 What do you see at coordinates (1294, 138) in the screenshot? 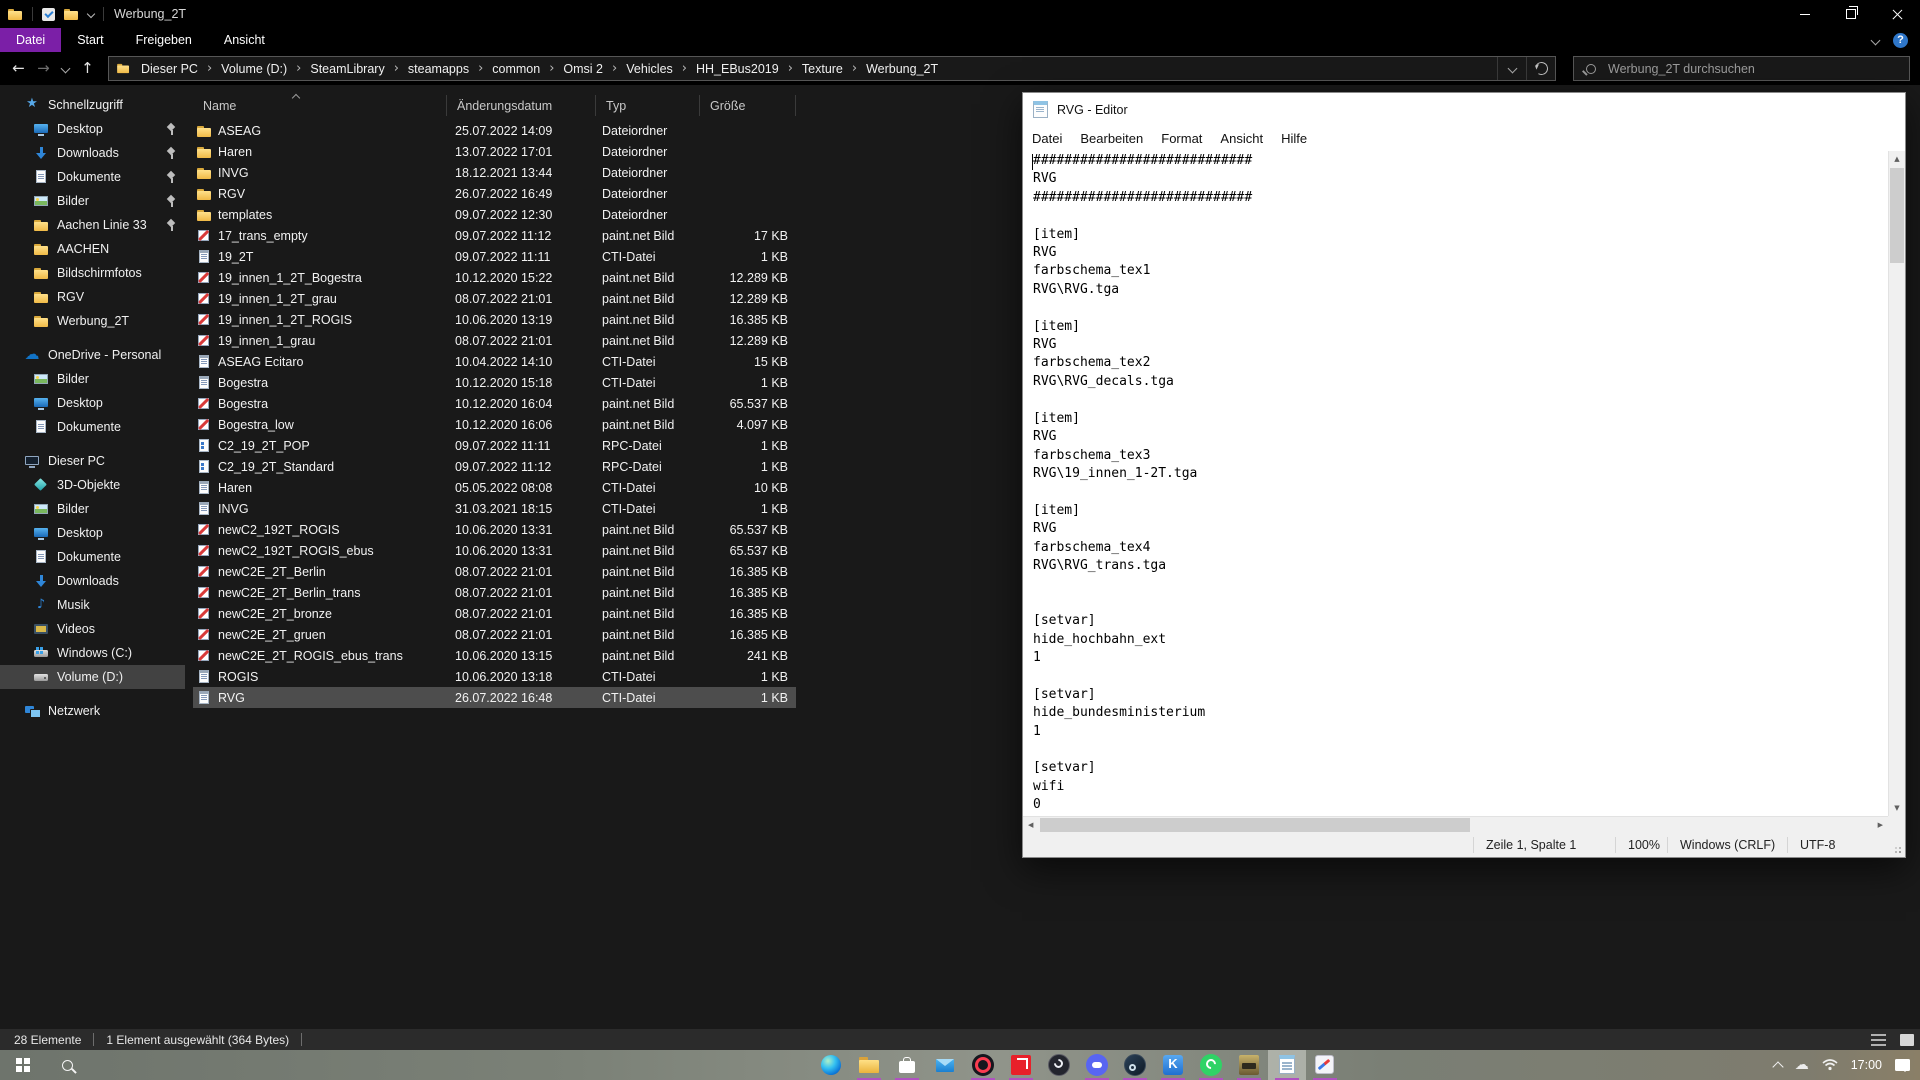
I see `menu-hilfe: Hilfe` at bounding box center [1294, 138].